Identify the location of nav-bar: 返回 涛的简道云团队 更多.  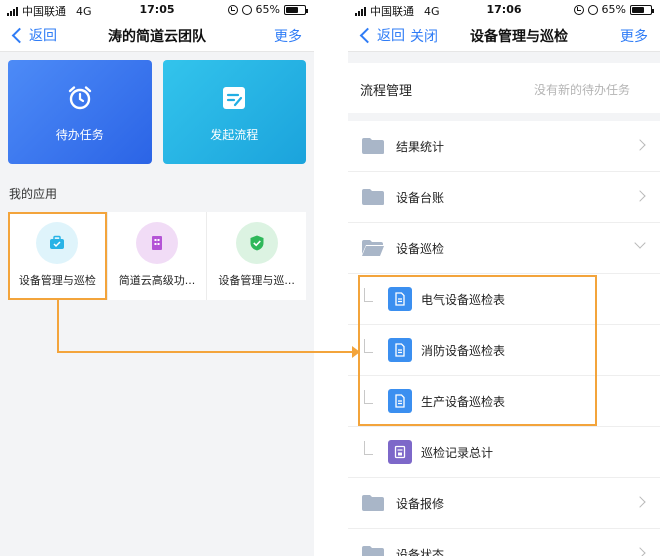
(157, 36).